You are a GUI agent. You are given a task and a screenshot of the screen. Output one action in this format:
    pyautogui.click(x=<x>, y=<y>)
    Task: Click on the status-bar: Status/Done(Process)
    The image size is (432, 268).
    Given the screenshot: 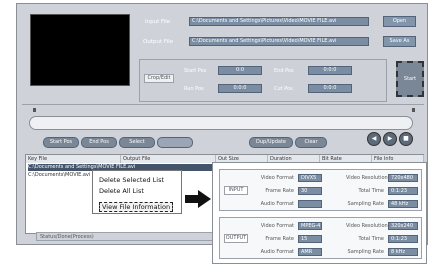 What is the action you would take?
    pyautogui.click(x=126, y=236)
    